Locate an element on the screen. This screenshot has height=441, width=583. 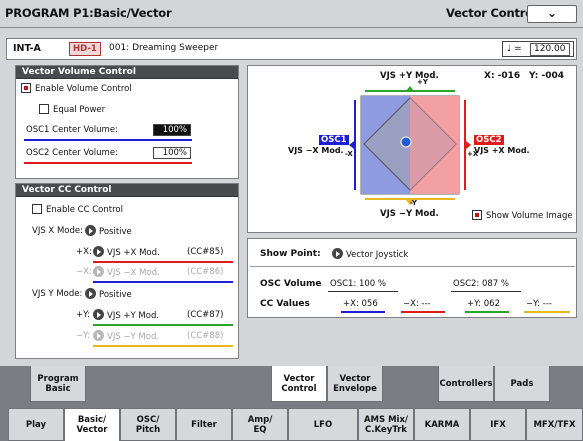
tab-vector-control: Vector Control is located at coordinates (299, 384).